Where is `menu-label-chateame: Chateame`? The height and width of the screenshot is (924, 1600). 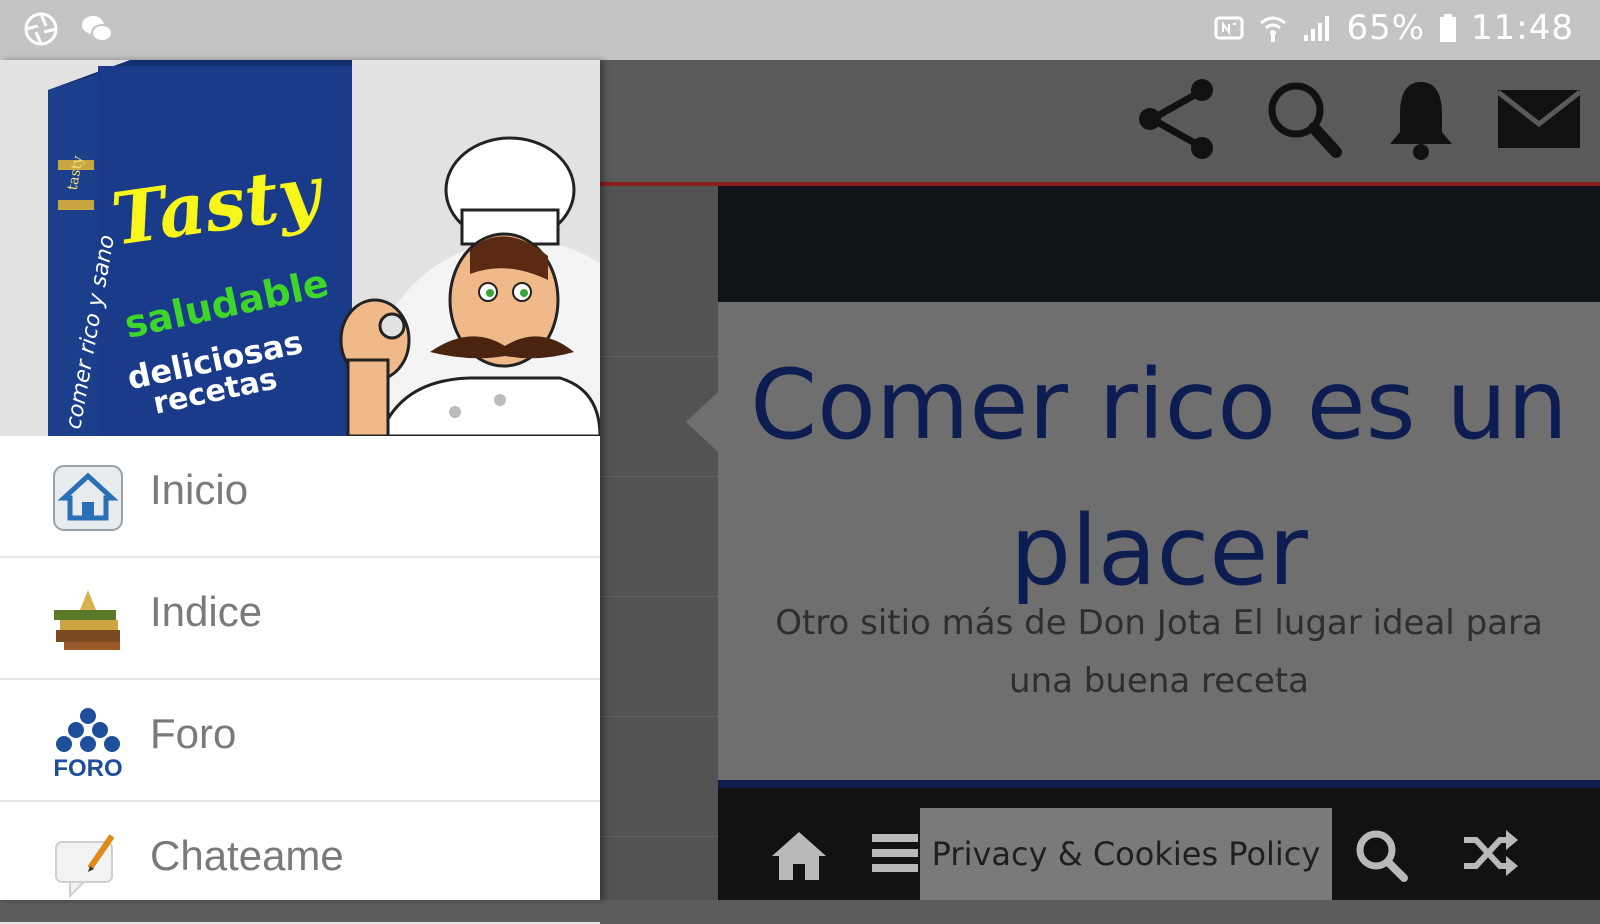
menu-label-chateame: Chateame is located at coordinates (247, 855).